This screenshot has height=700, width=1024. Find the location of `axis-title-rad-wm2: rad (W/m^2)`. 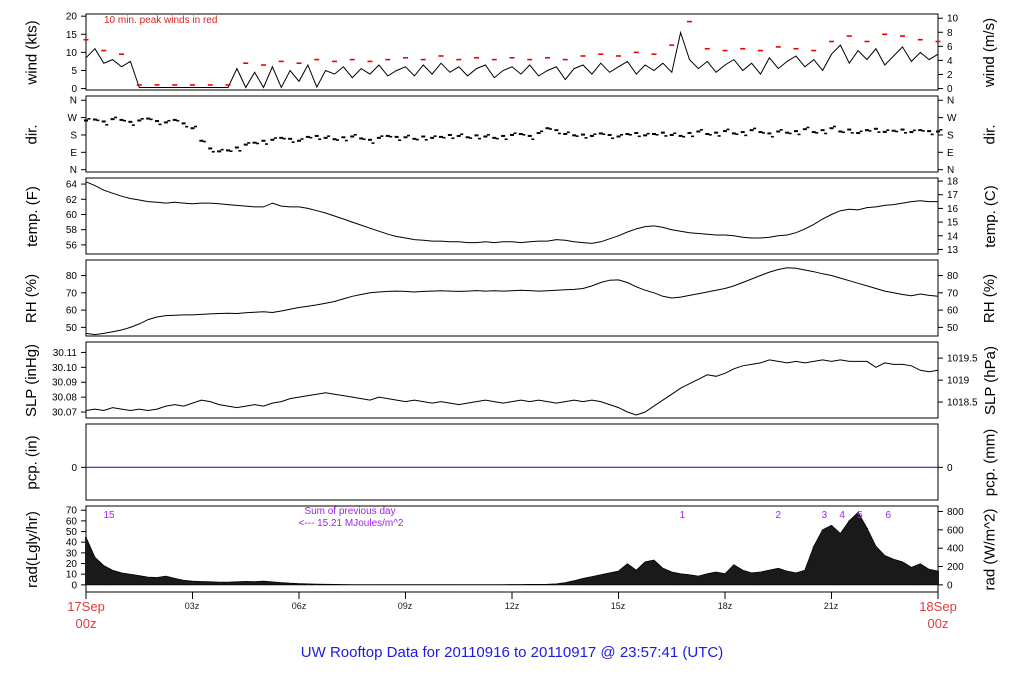

axis-title-rad-wm2: rad (W/m^2) is located at coordinates (990, 549).